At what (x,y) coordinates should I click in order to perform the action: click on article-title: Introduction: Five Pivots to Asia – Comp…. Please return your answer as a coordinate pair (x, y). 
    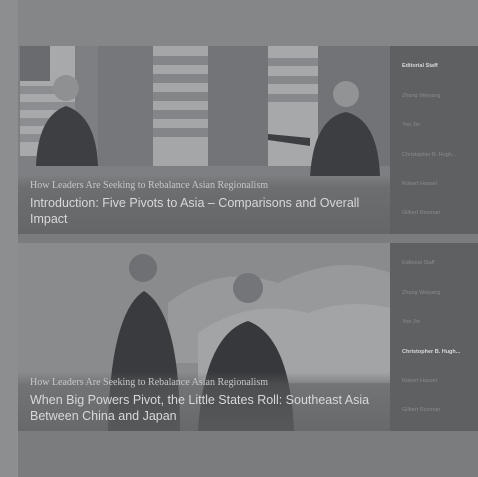
    Looking at the image, I should click on (204, 211).